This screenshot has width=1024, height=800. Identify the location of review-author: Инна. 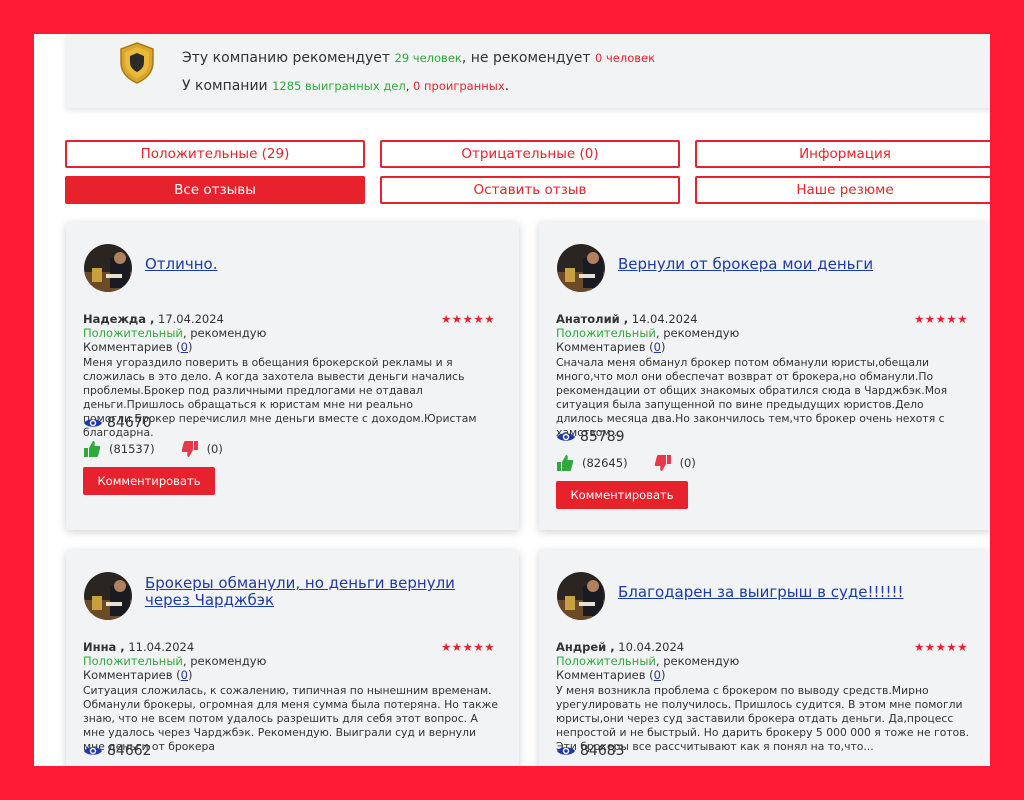
(100, 647).